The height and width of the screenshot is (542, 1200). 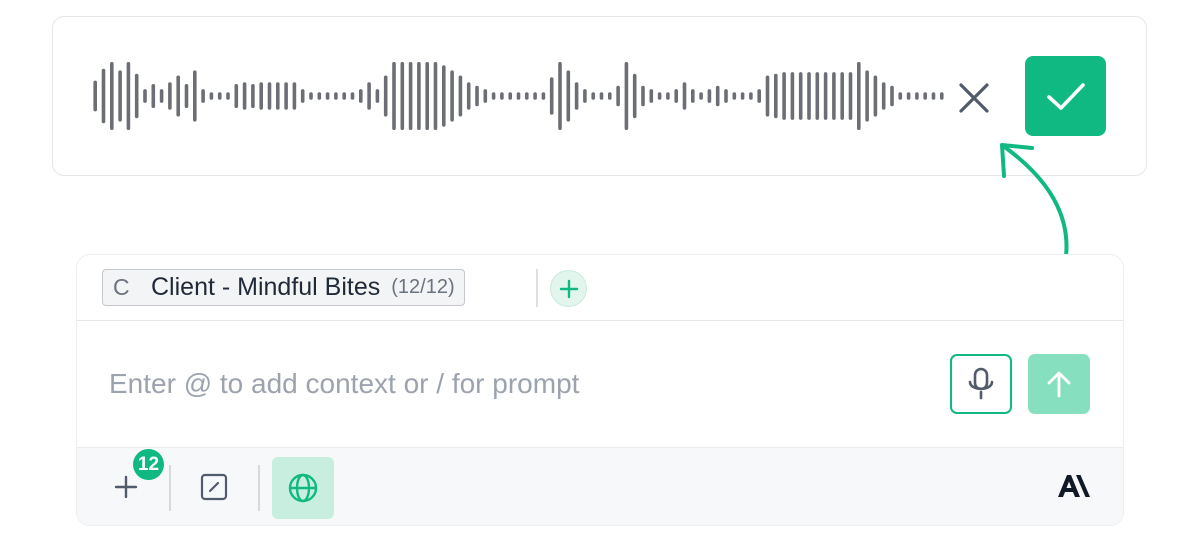 What do you see at coordinates (1074, 486) in the screenshot?
I see `anthropic-logo-icon` at bounding box center [1074, 486].